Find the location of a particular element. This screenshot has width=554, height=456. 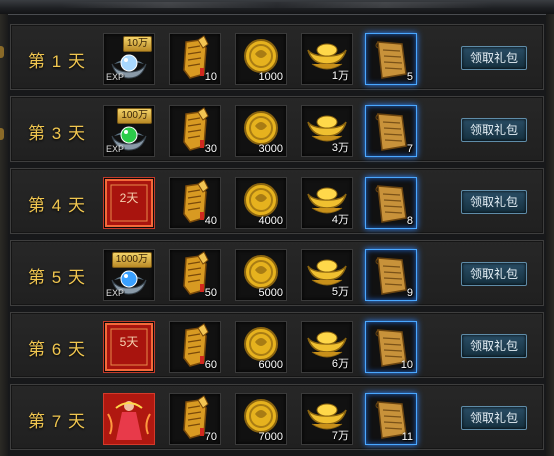

scroll-reward: 60 is located at coordinates (195, 347).